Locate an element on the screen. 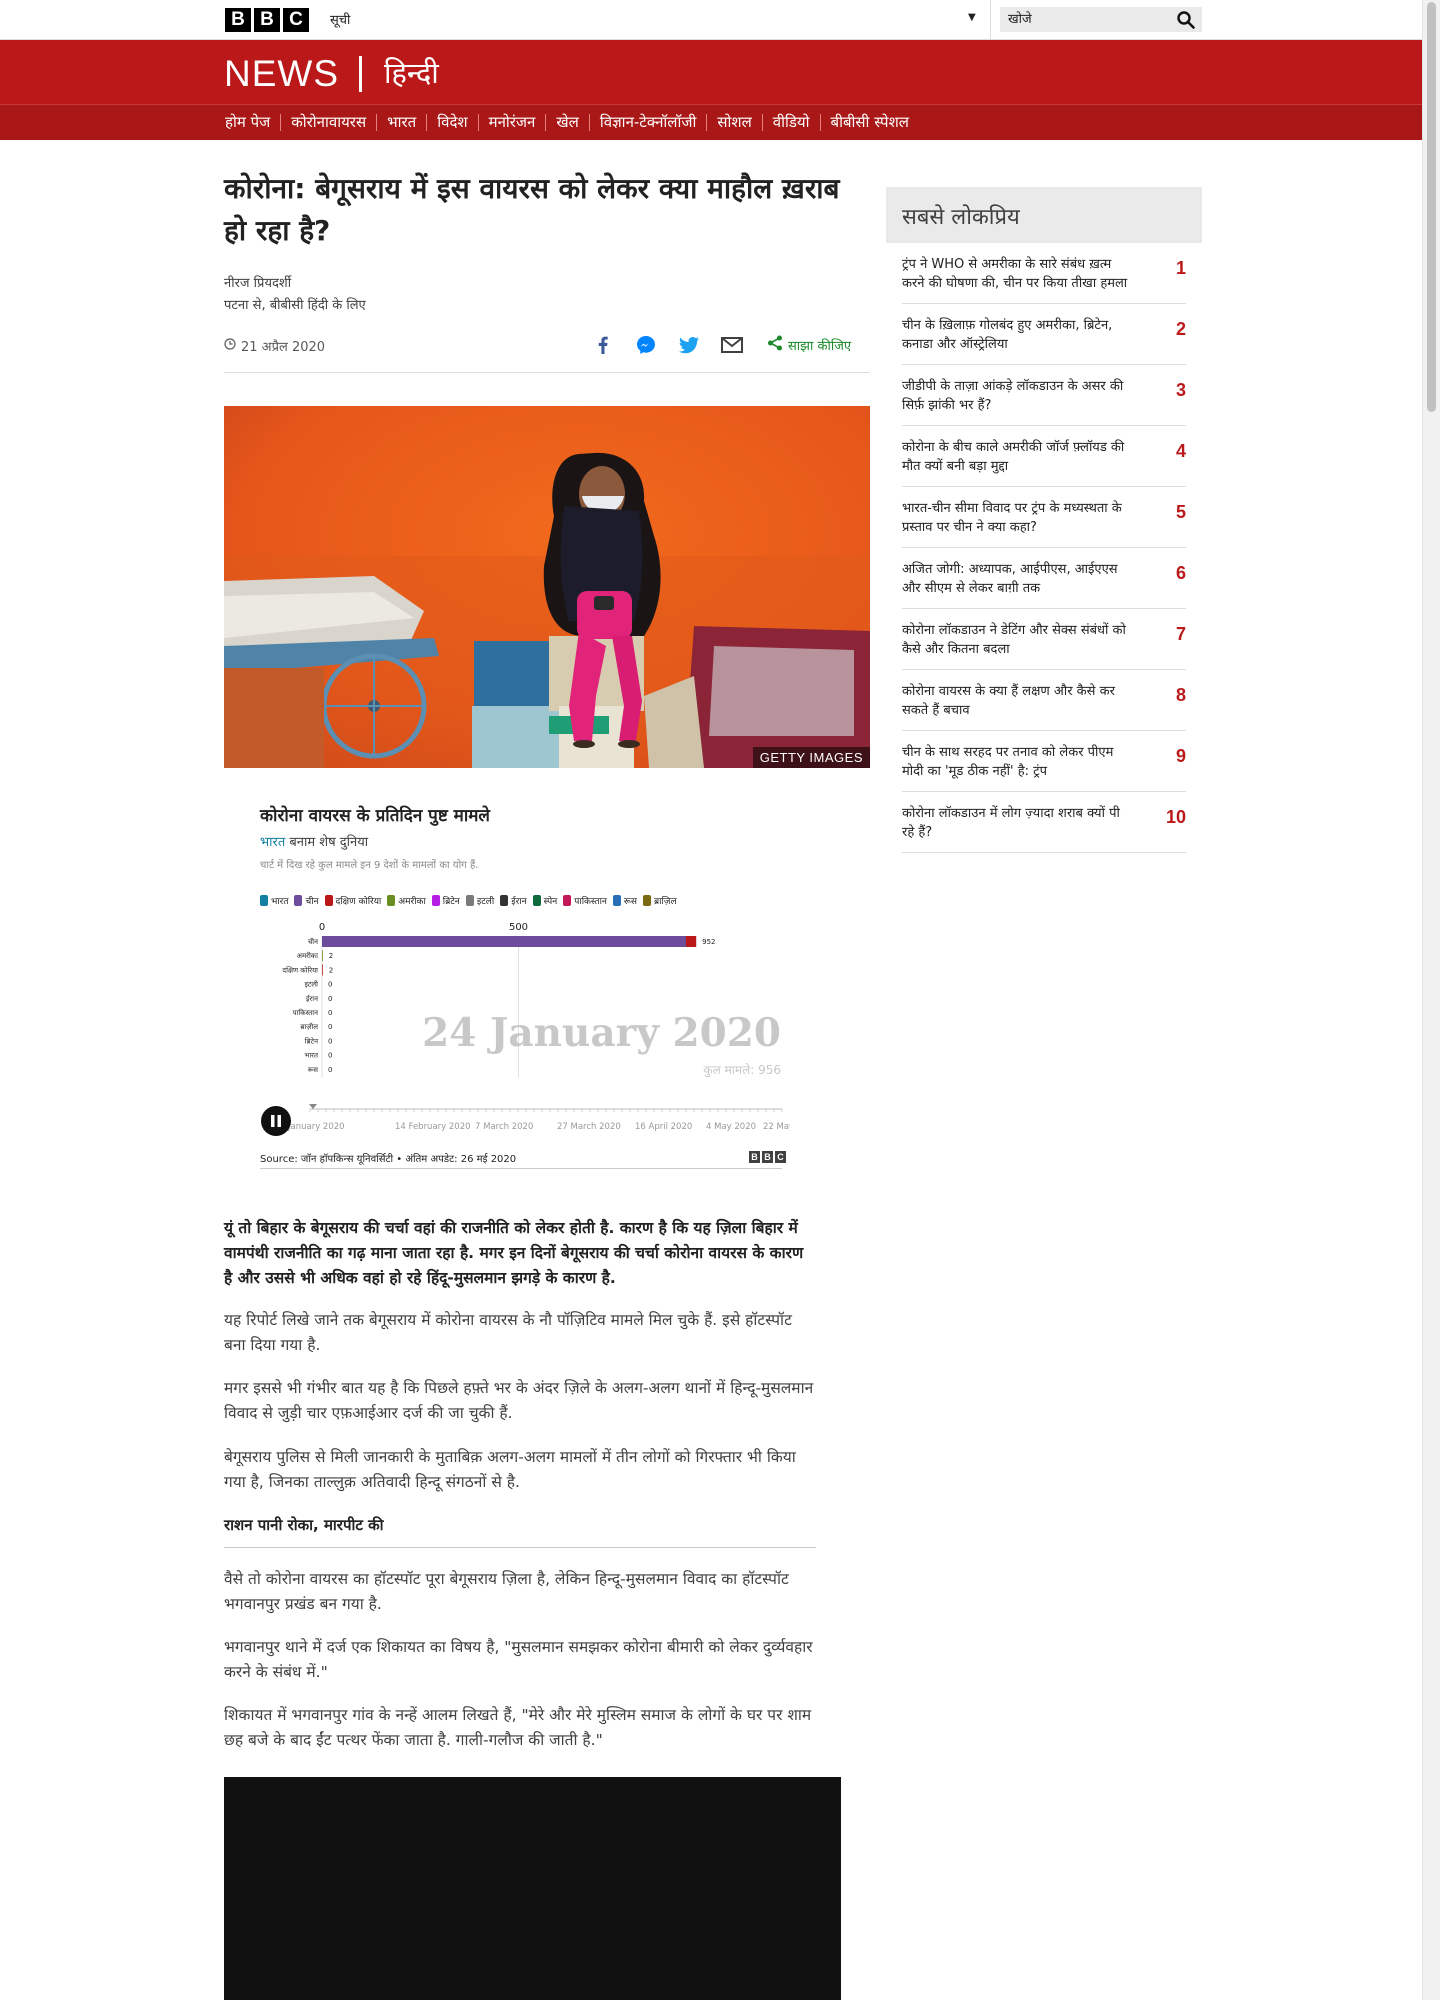 This screenshot has height=2000, width=1440. twitter-icon is located at coordinates (689, 345).